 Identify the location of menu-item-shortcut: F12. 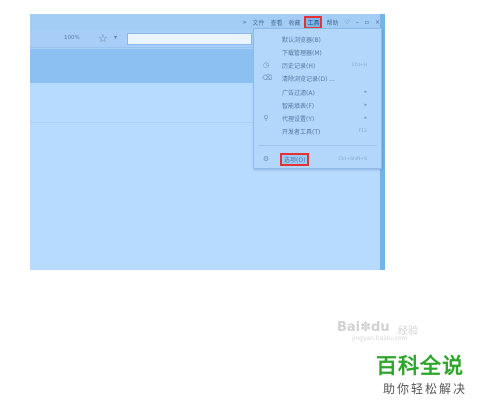
(362, 131).